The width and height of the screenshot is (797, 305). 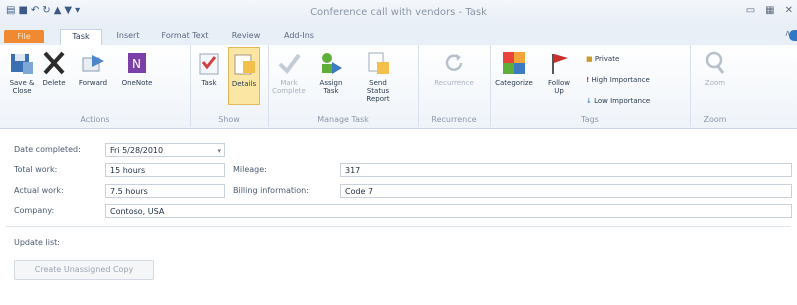 I want to click on private-button: ■ Private, so click(x=602, y=59).